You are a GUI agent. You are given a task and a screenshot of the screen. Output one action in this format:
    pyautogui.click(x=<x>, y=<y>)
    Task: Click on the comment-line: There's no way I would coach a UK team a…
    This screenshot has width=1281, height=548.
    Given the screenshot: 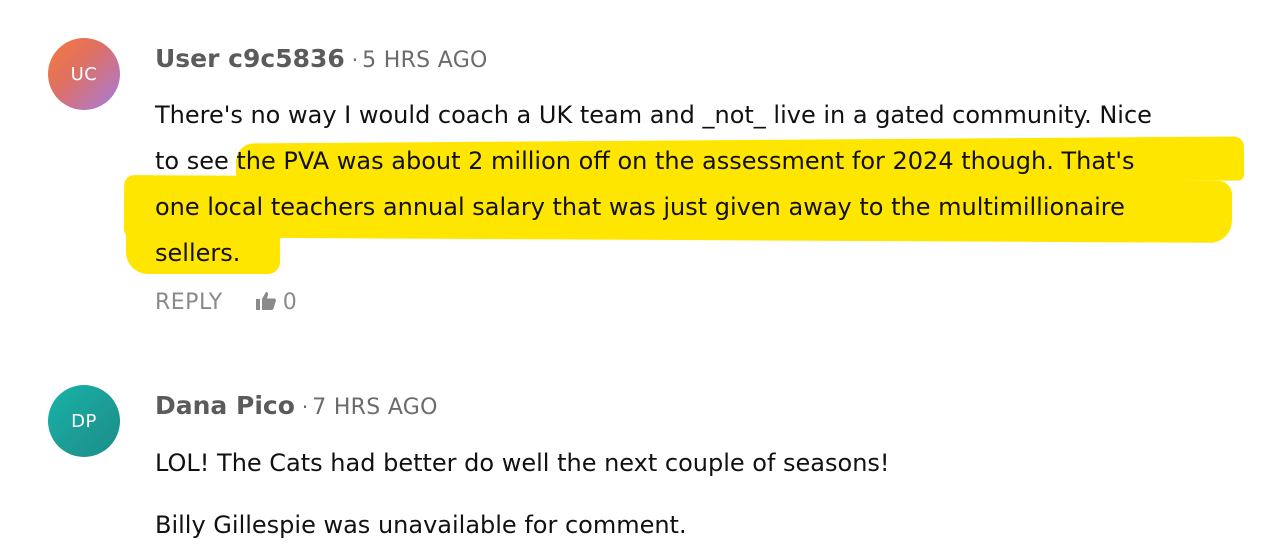 What is the action you would take?
    pyautogui.click(x=653, y=115)
    